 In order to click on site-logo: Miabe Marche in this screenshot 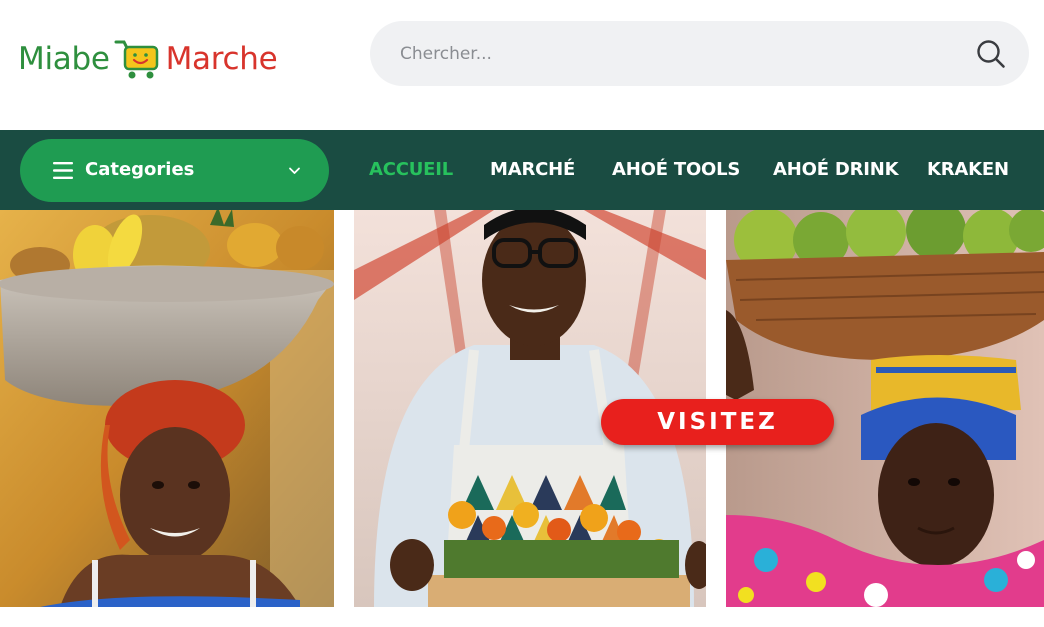, I will do `click(148, 59)`.